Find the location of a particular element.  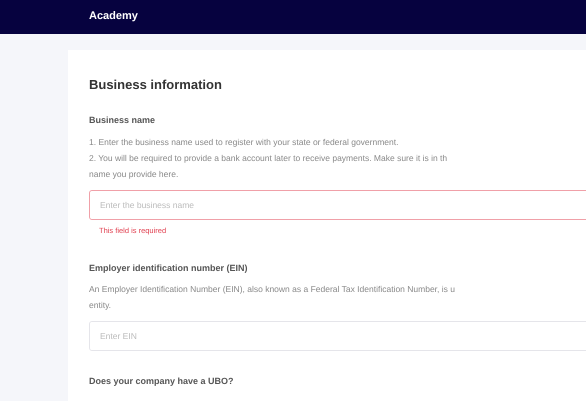

app-title: Academy is located at coordinates (113, 16).